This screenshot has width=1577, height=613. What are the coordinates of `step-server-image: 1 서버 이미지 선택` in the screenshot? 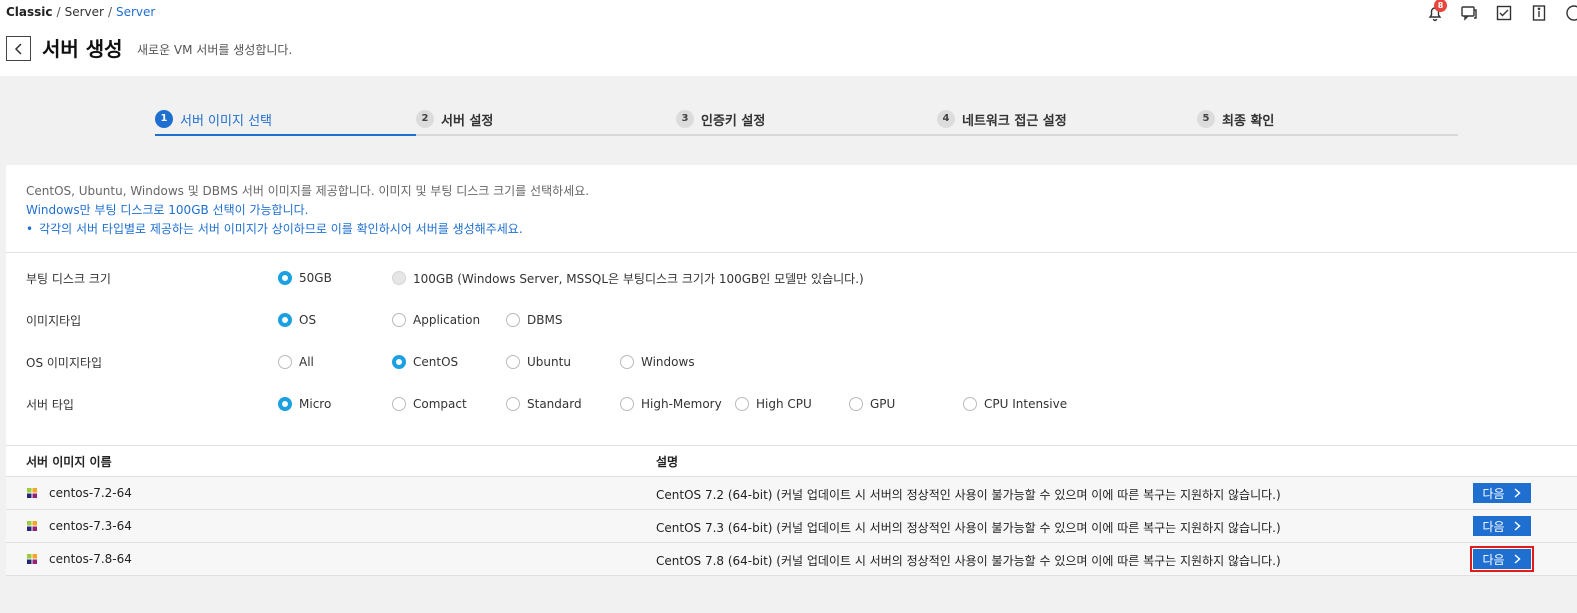 It's located at (213, 119).